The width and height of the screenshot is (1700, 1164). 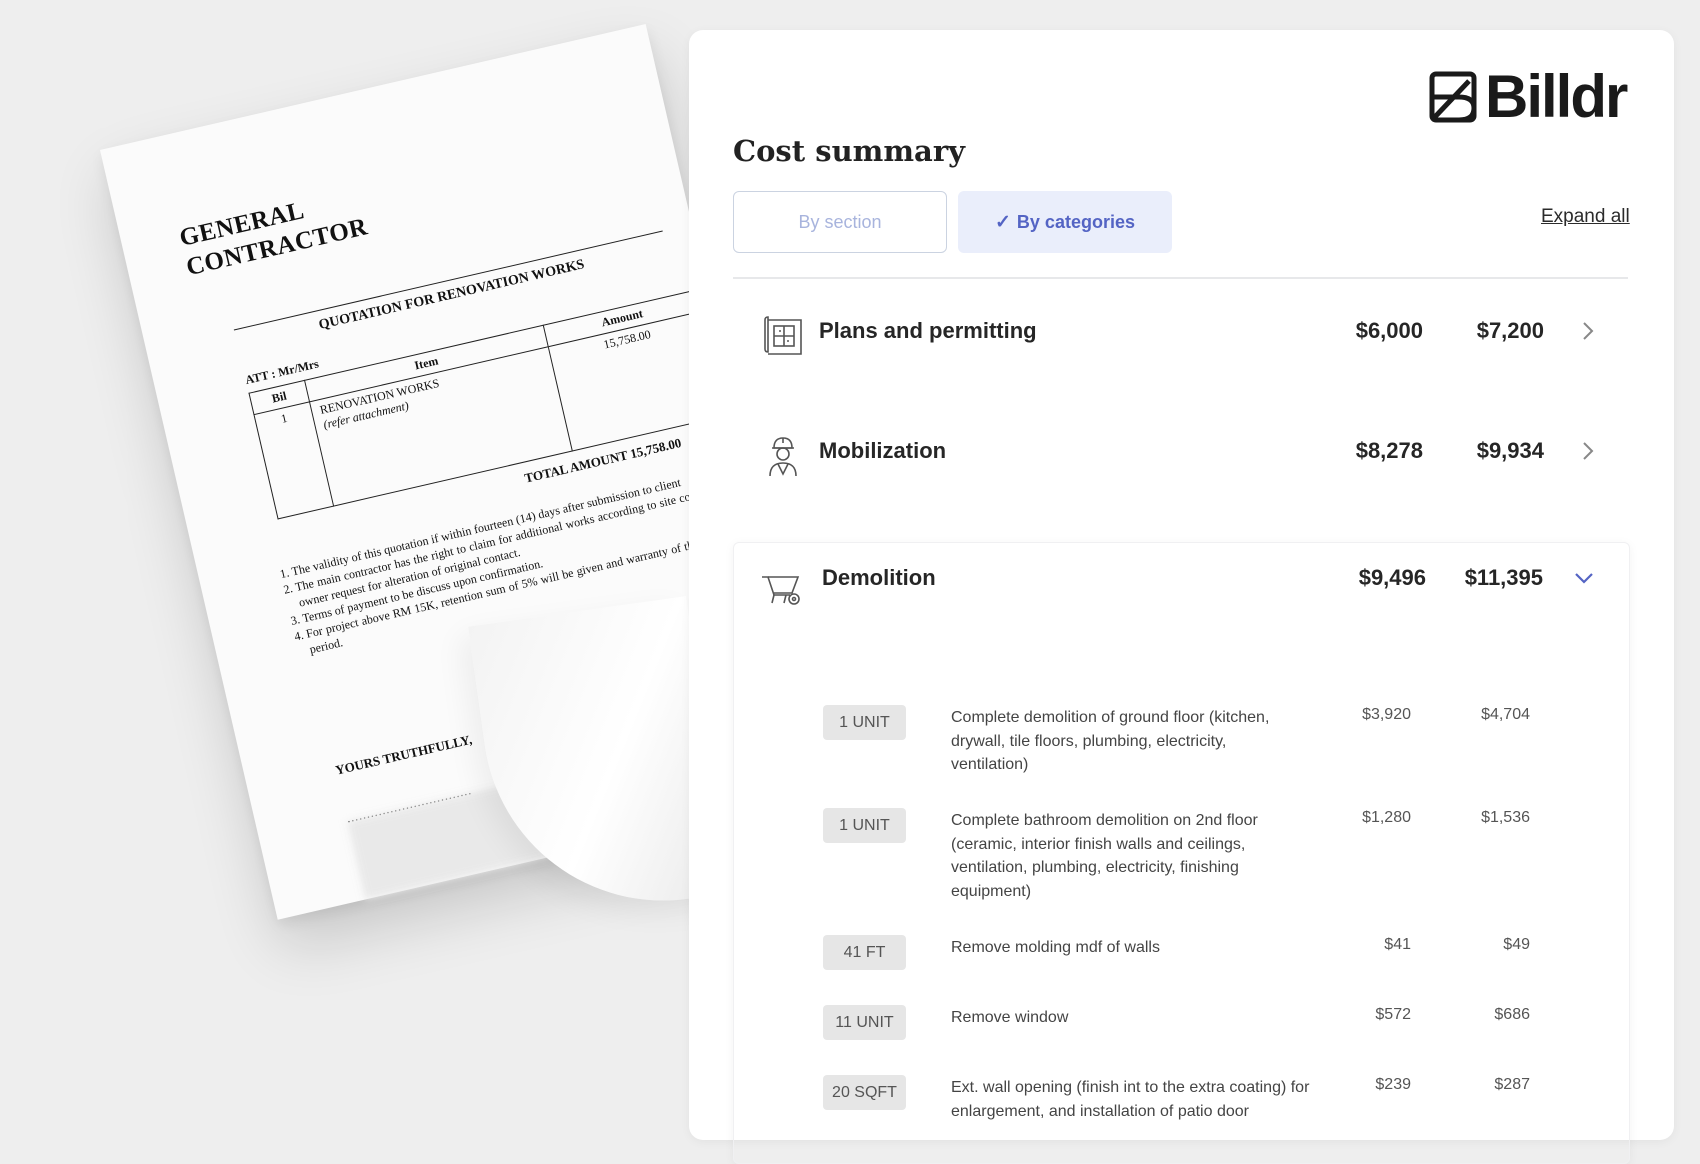 I want to click on line-item-high: $287, so click(x=1512, y=1084).